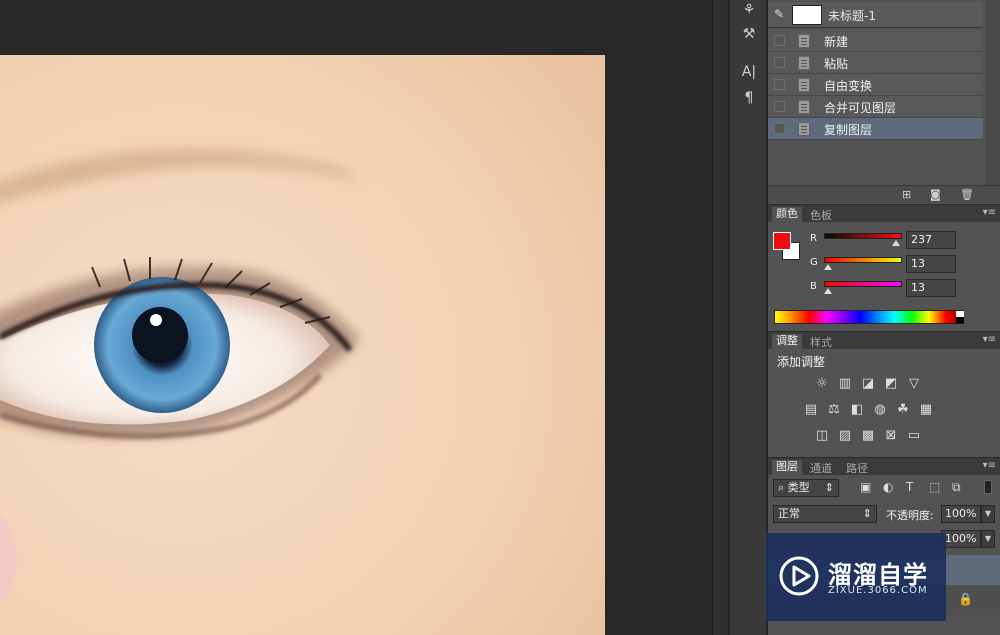 The width and height of the screenshot is (1000, 635). What do you see at coordinates (931, 264) in the screenshot?
I see `channel-g-value: 13` at bounding box center [931, 264].